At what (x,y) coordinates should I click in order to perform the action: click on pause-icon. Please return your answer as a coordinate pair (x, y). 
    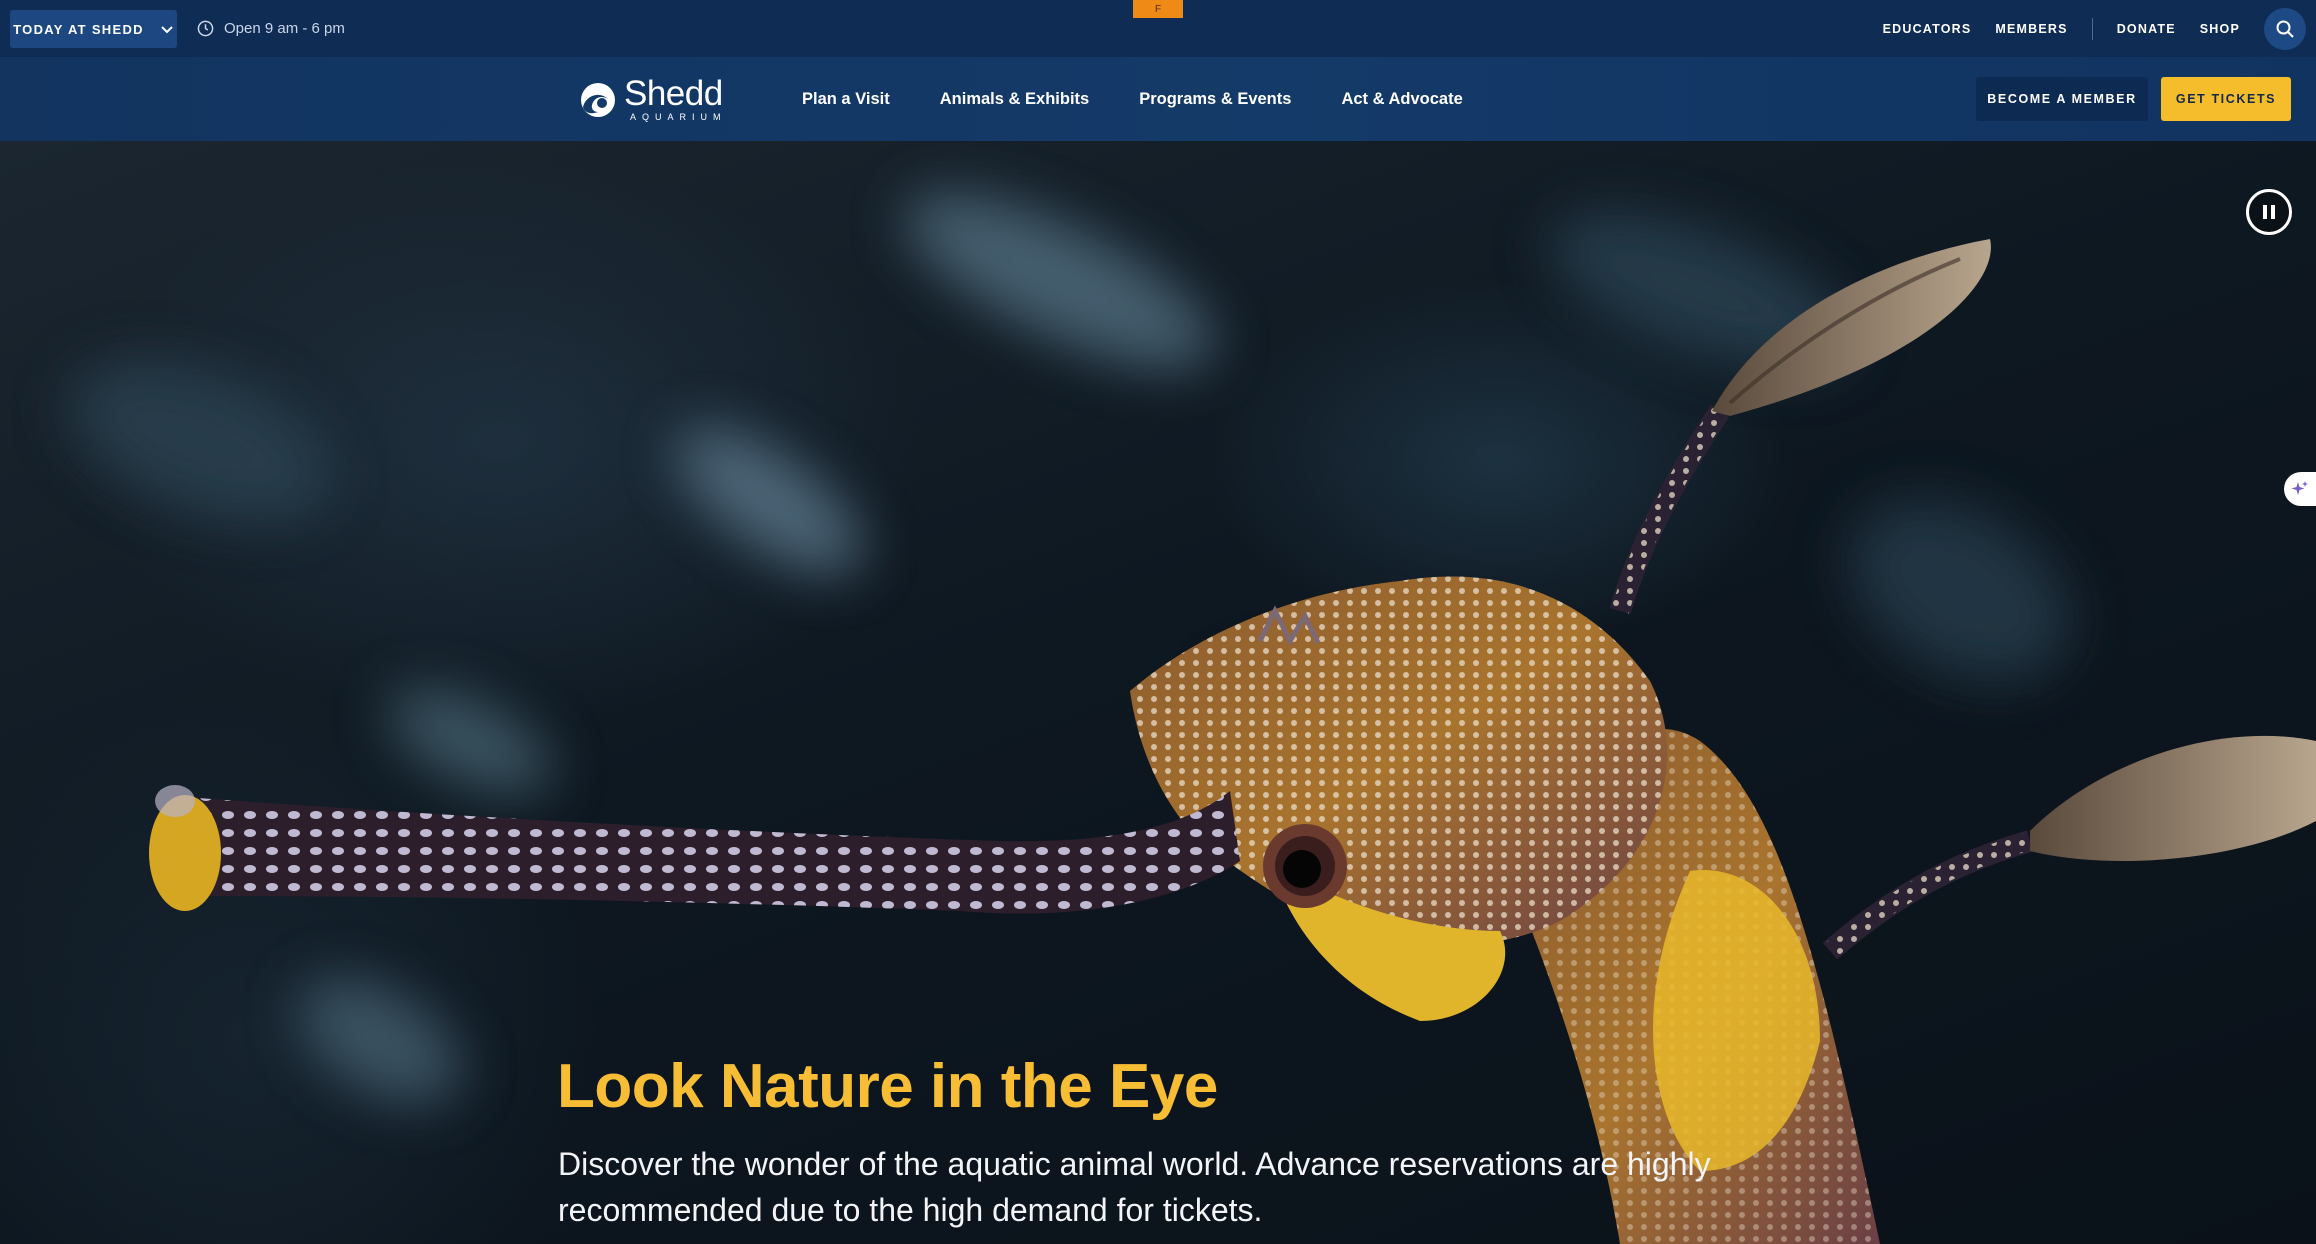
    Looking at the image, I should click on (2269, 212).